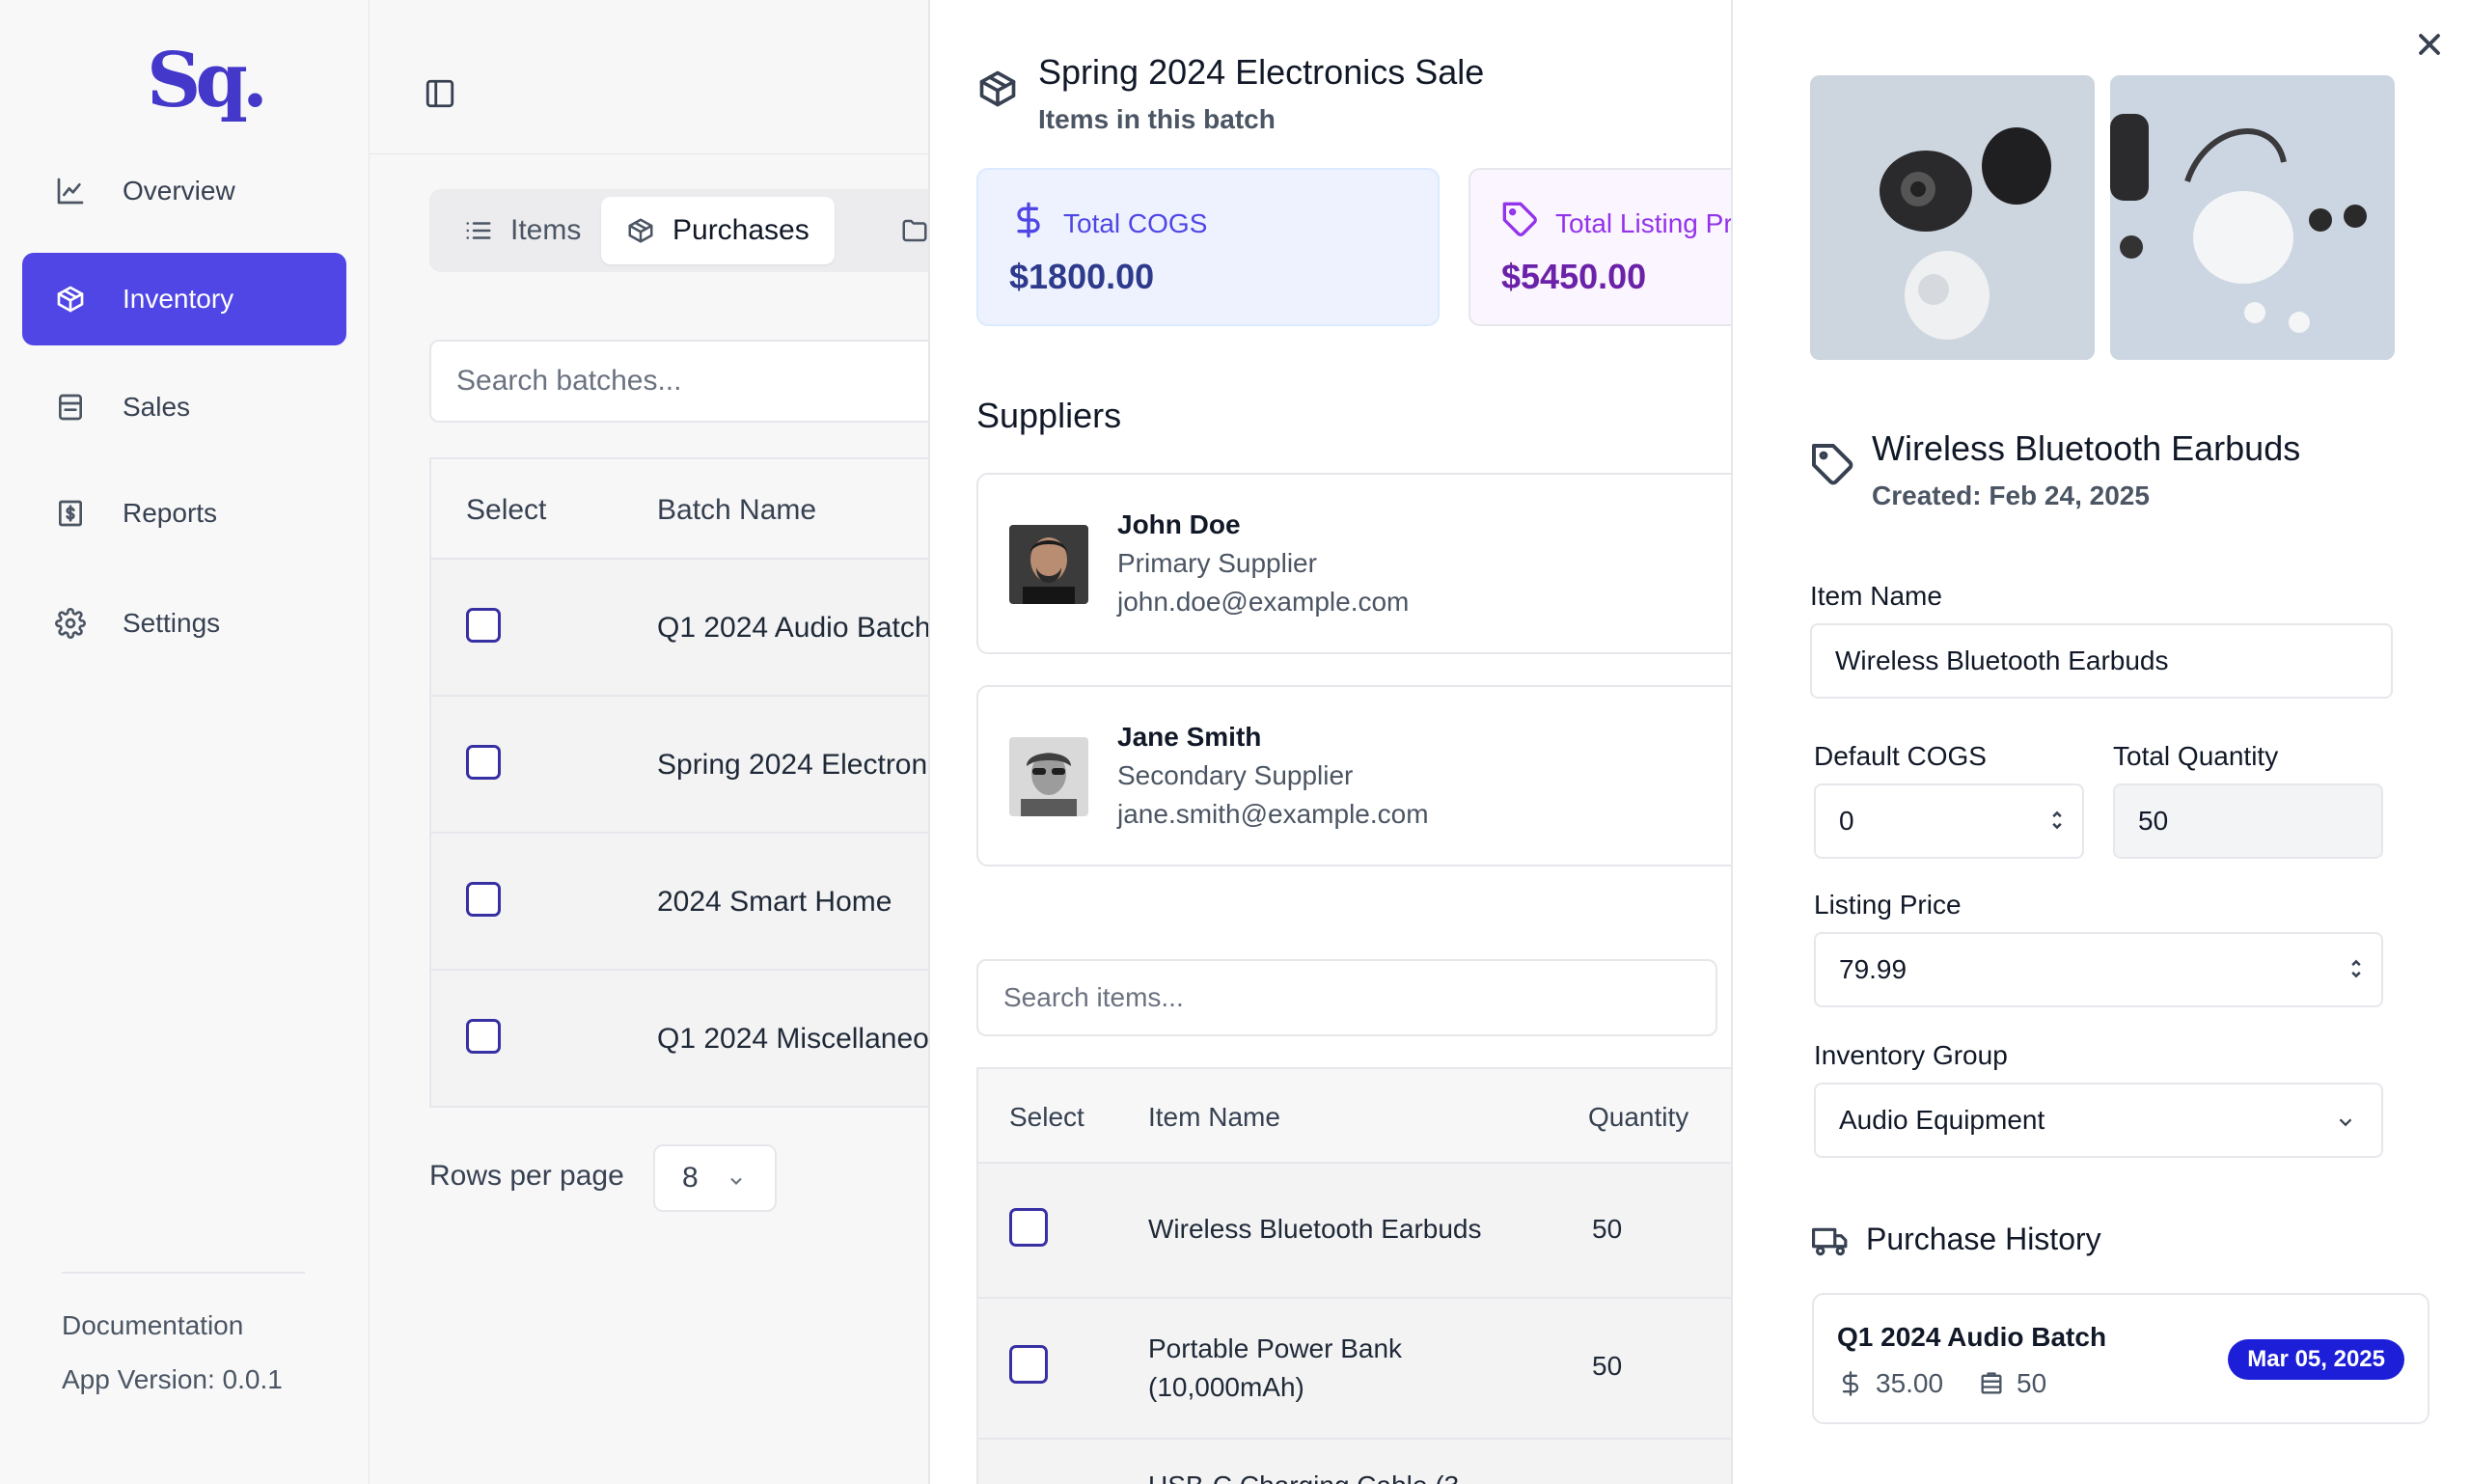 The height and width of the screenshot is (1484, 2470). I want to click on sidebar-item-label: Sales, so click(157, 407).